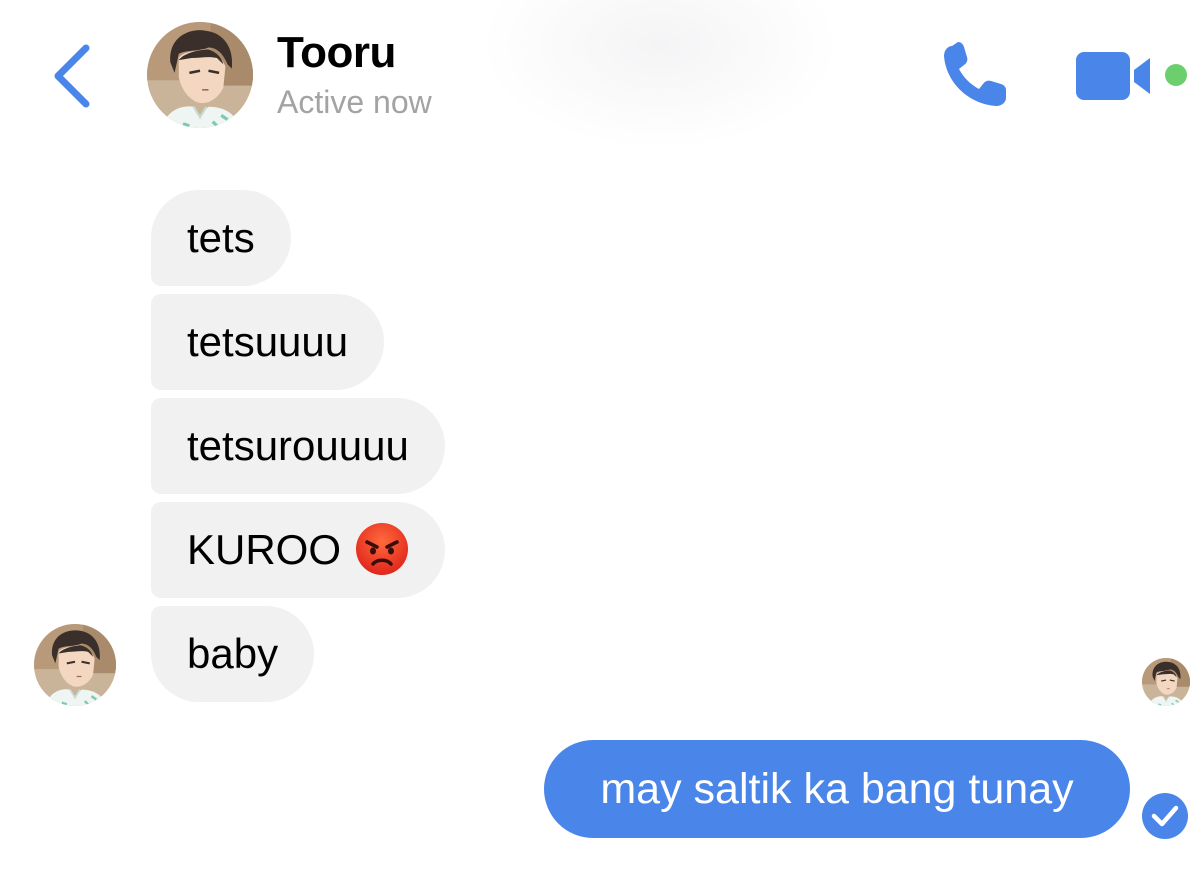  I want to click on incoming-message: tets, so click(221, 238).